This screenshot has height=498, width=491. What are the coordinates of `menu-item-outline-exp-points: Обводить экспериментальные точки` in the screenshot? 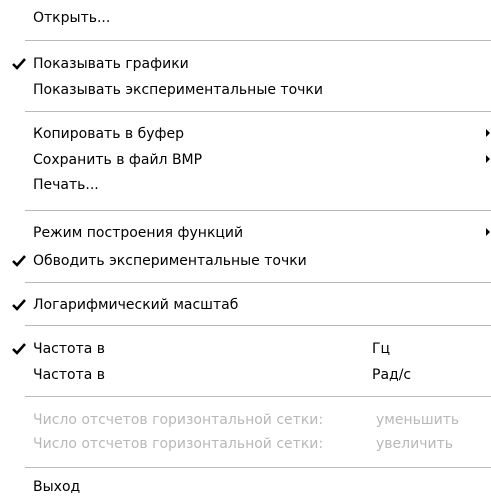 It's located at (245, 261).